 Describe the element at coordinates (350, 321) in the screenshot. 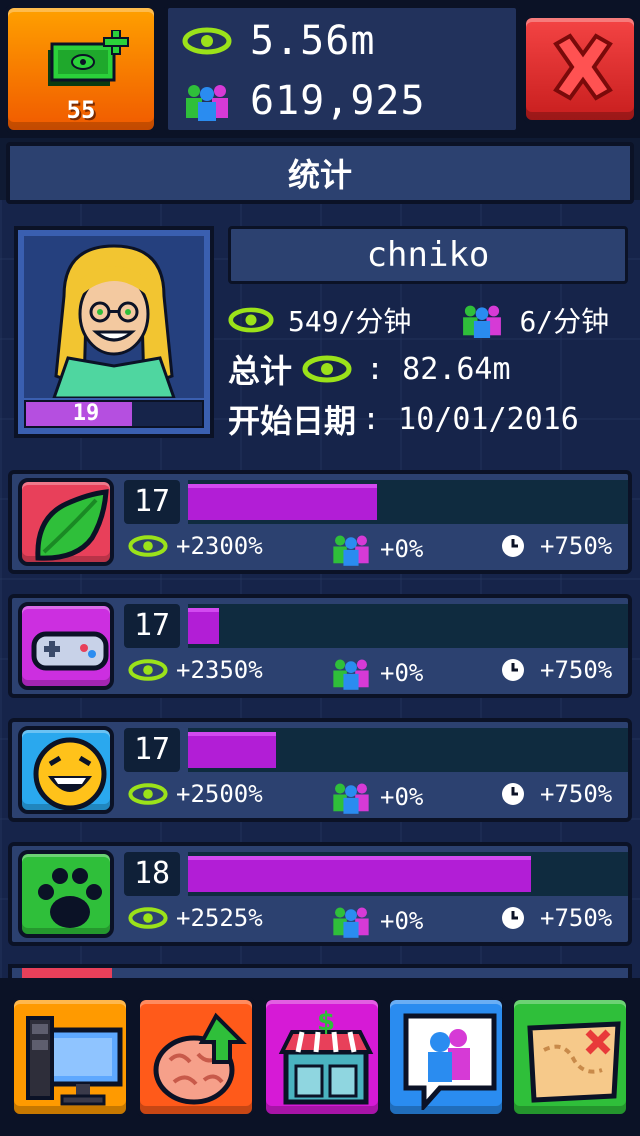

I see `views-rate: 549/分钟` at that location.